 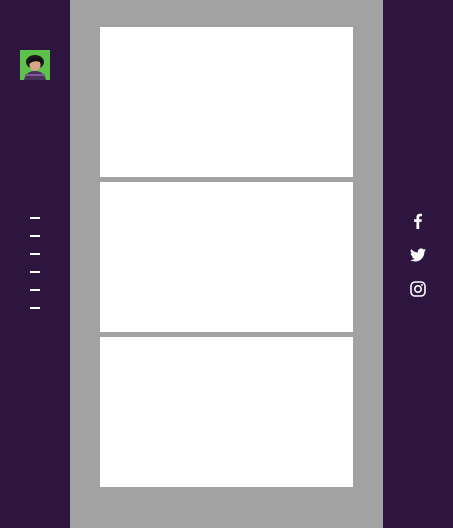 I want to click on twitter-icon, so click(x=418, y=255).